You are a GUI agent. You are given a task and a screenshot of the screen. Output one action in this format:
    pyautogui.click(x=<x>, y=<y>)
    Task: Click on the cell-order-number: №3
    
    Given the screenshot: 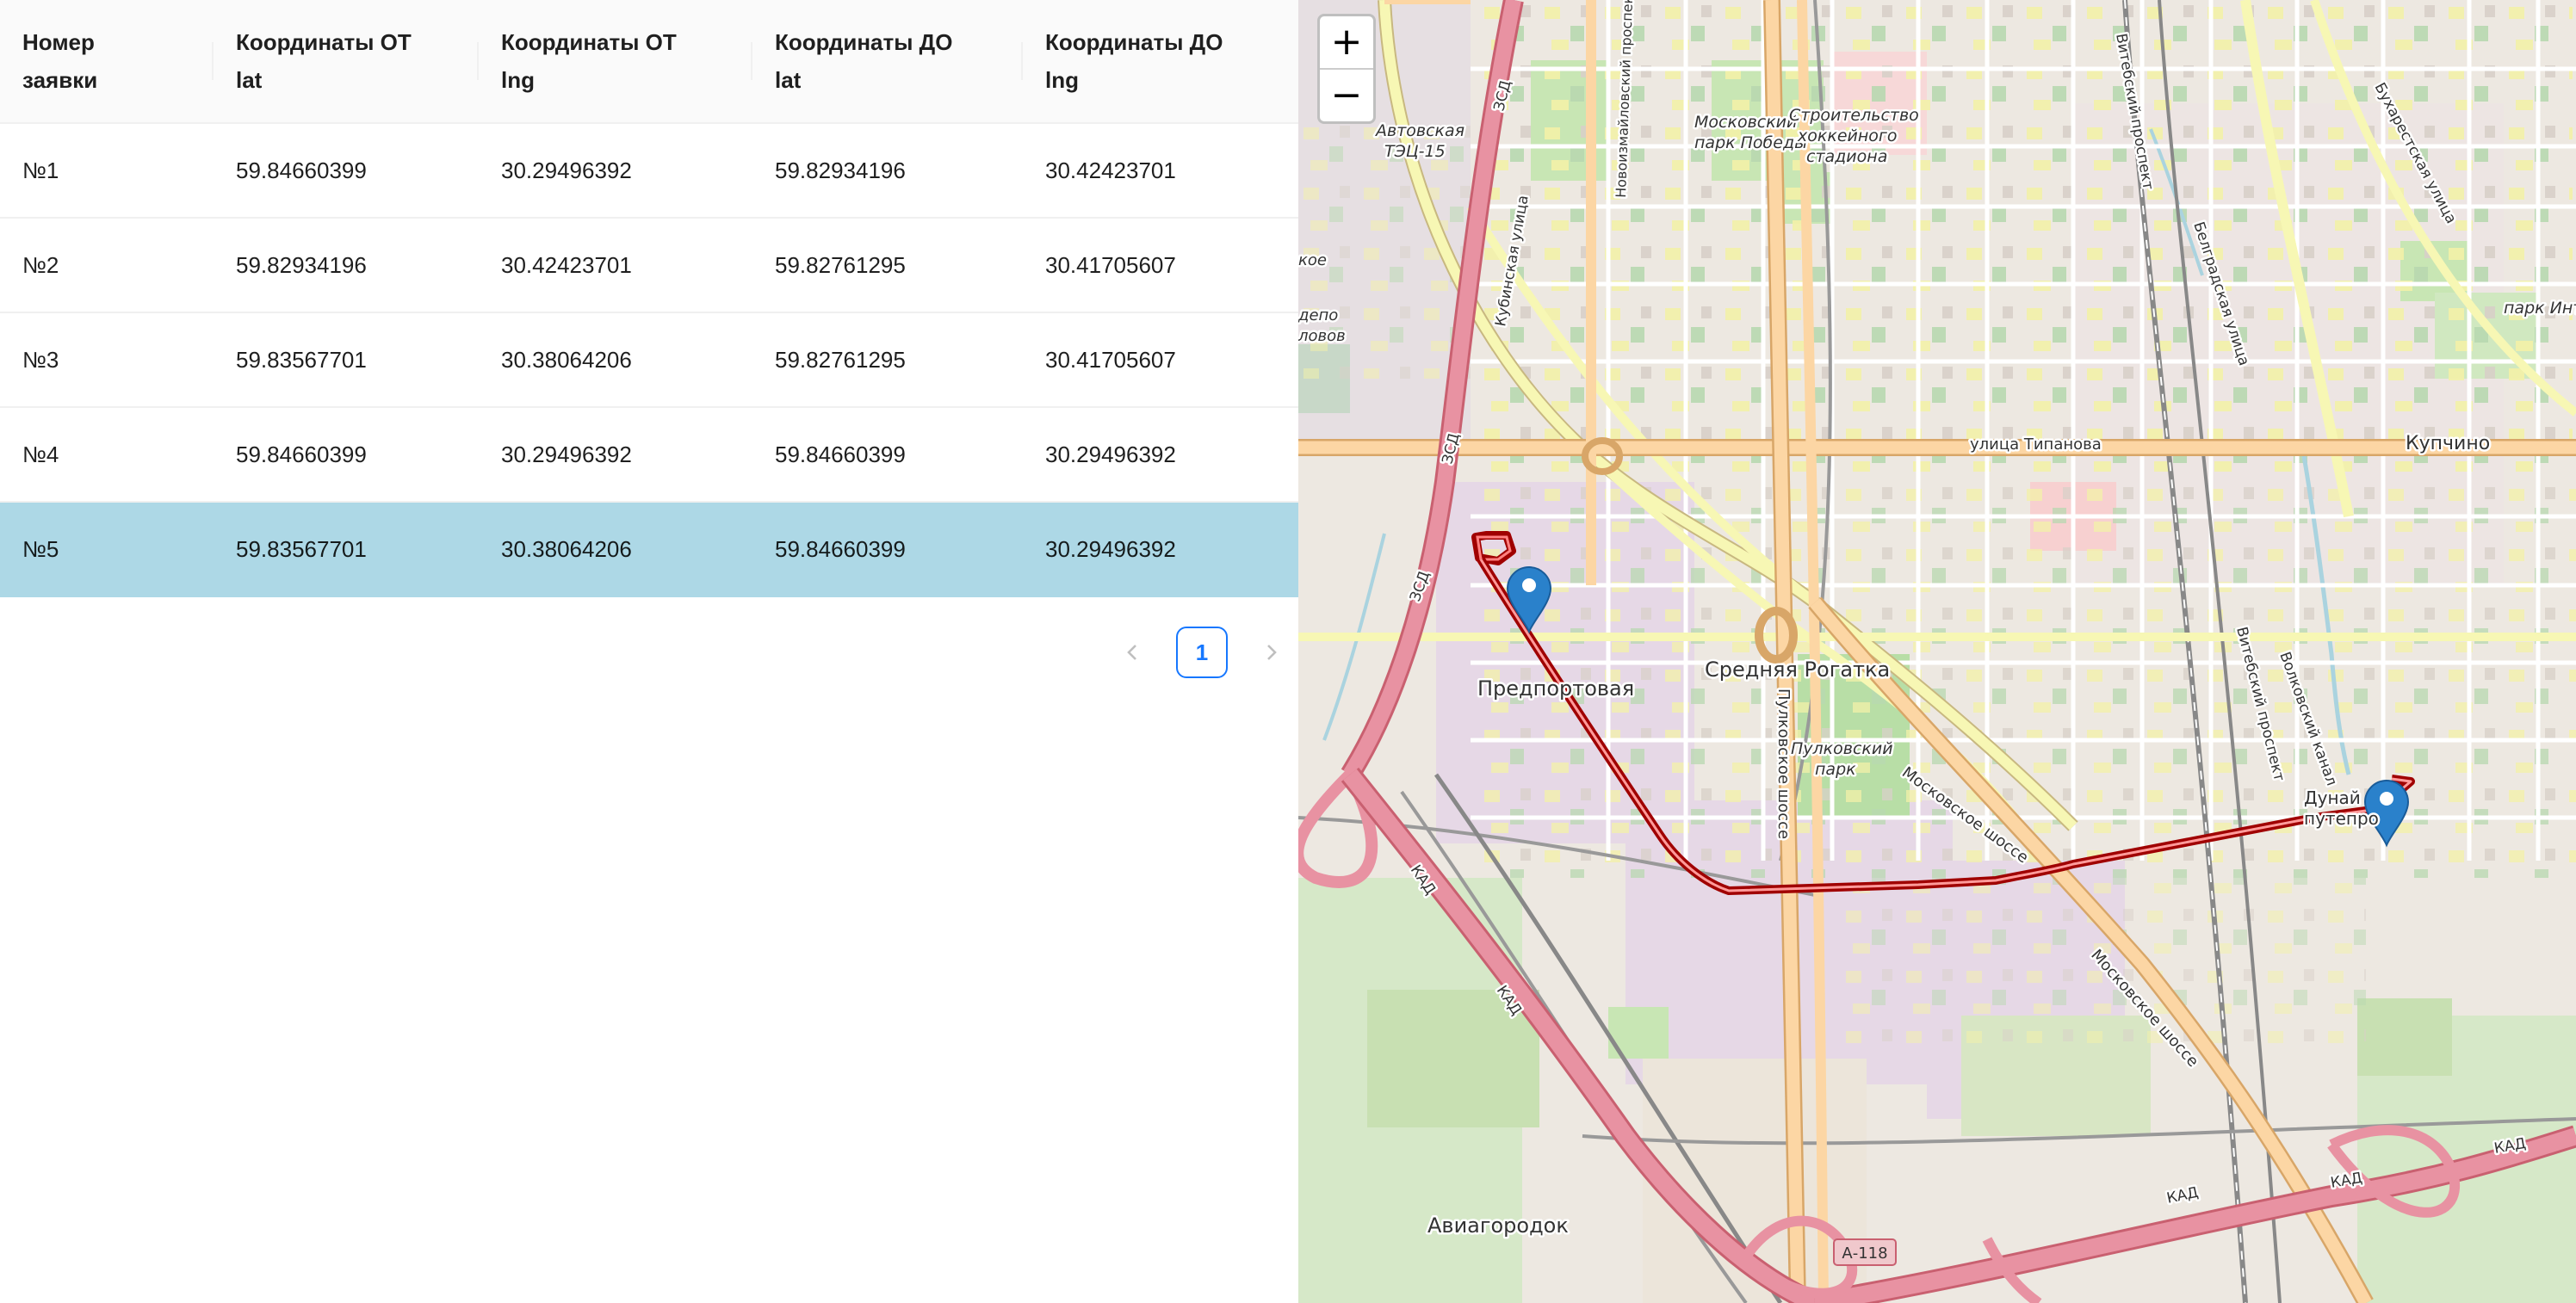 What is the action you would take?
    pyautogui.click(x=107, y=360)
    